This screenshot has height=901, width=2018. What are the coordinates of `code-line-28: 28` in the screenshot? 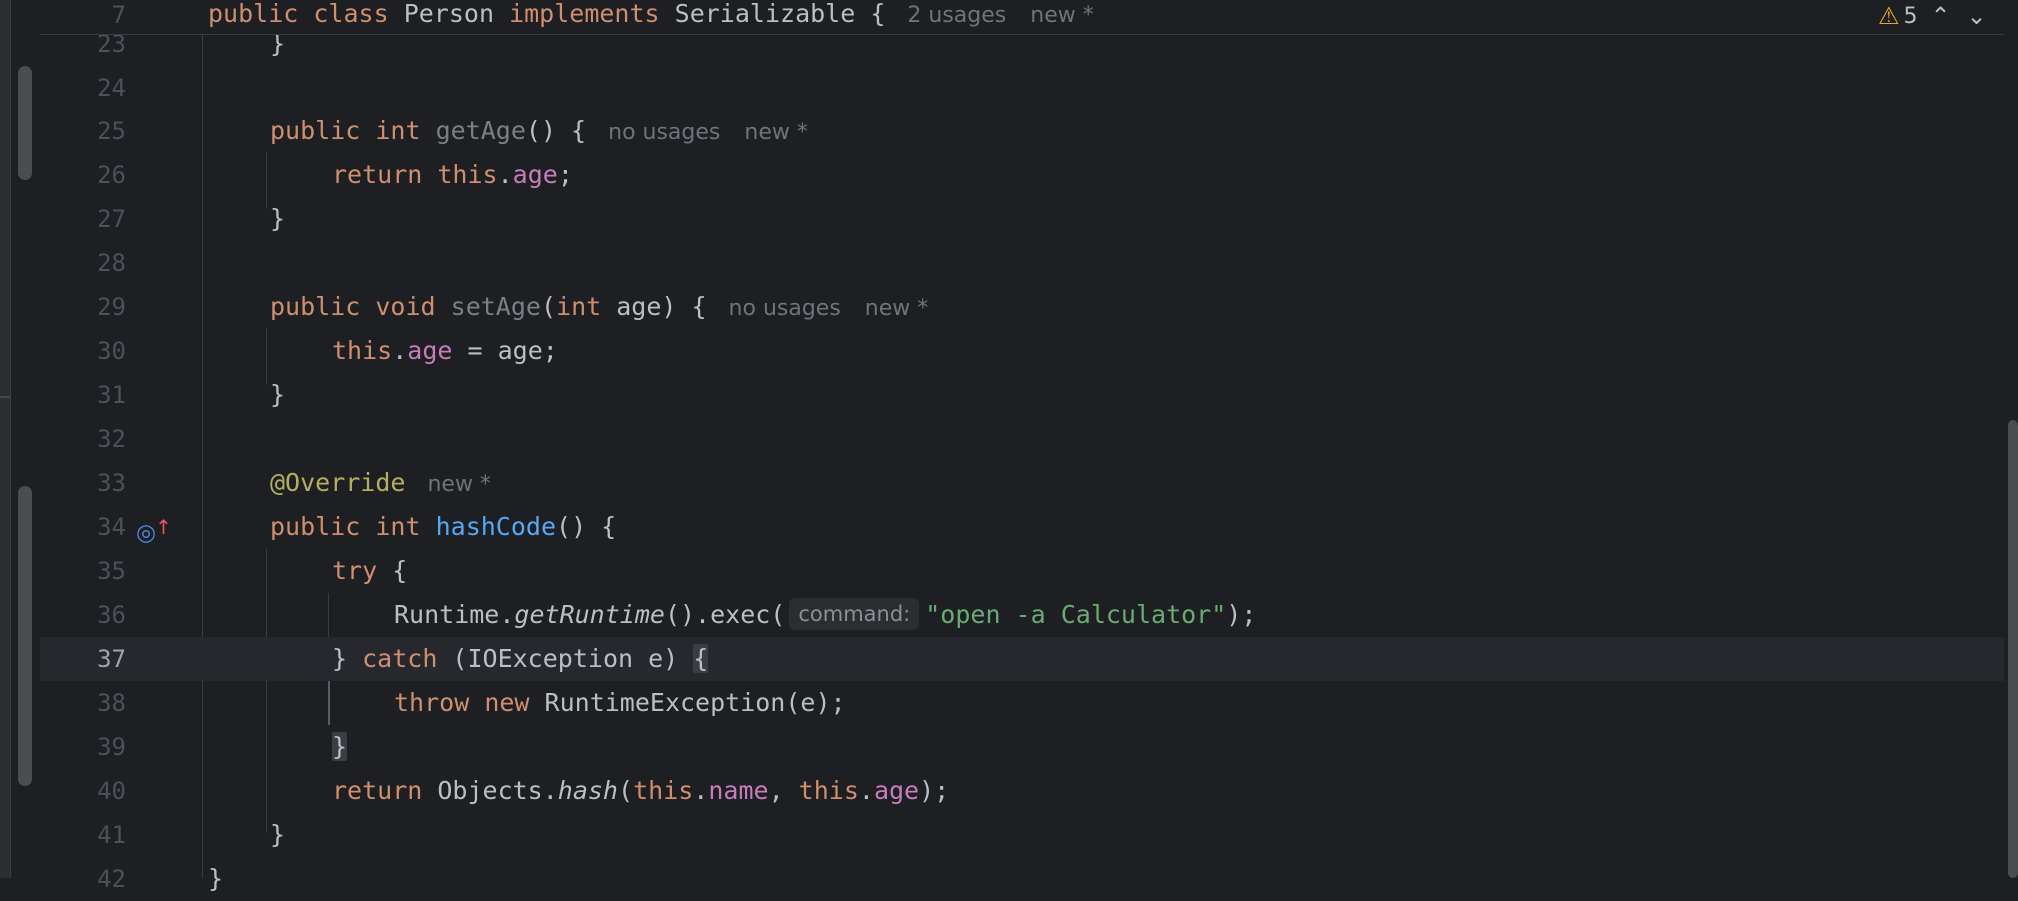 It's located at (1022, 263).